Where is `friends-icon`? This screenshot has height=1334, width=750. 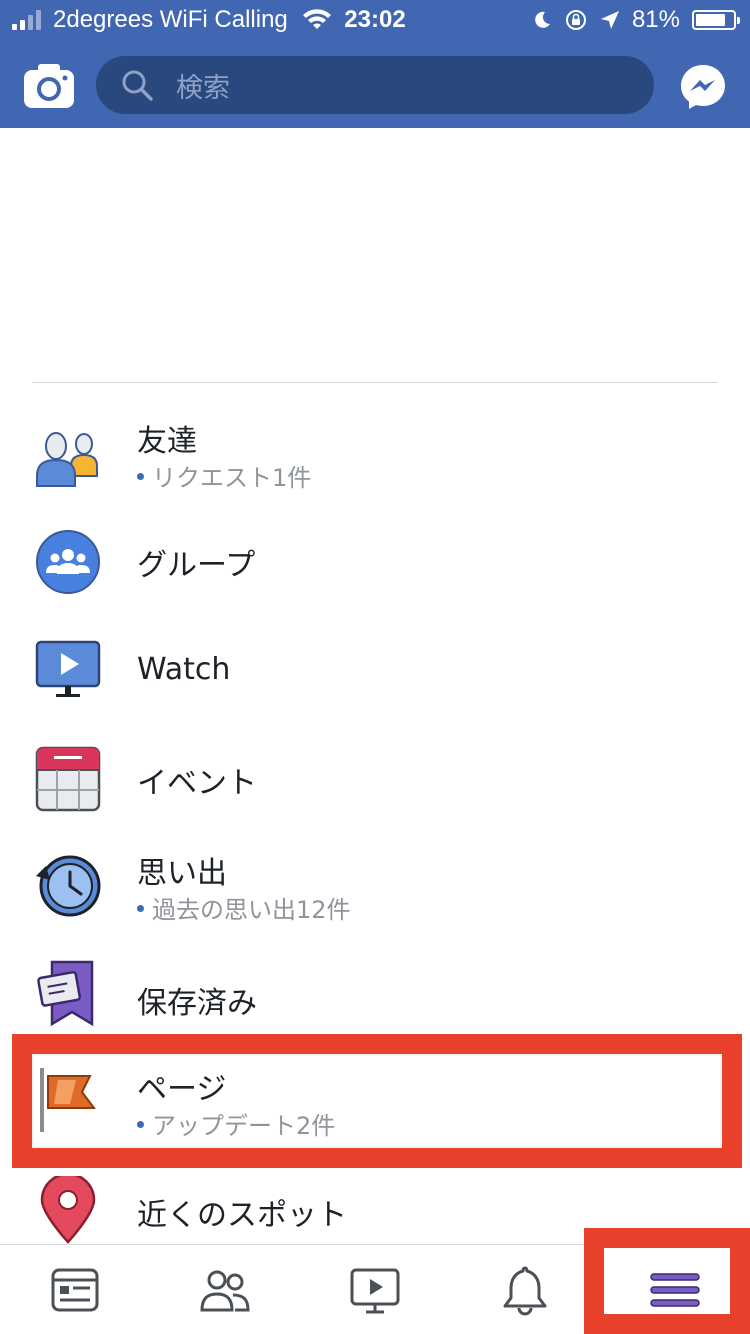 friends-icon is located at coordinates (67, 459).